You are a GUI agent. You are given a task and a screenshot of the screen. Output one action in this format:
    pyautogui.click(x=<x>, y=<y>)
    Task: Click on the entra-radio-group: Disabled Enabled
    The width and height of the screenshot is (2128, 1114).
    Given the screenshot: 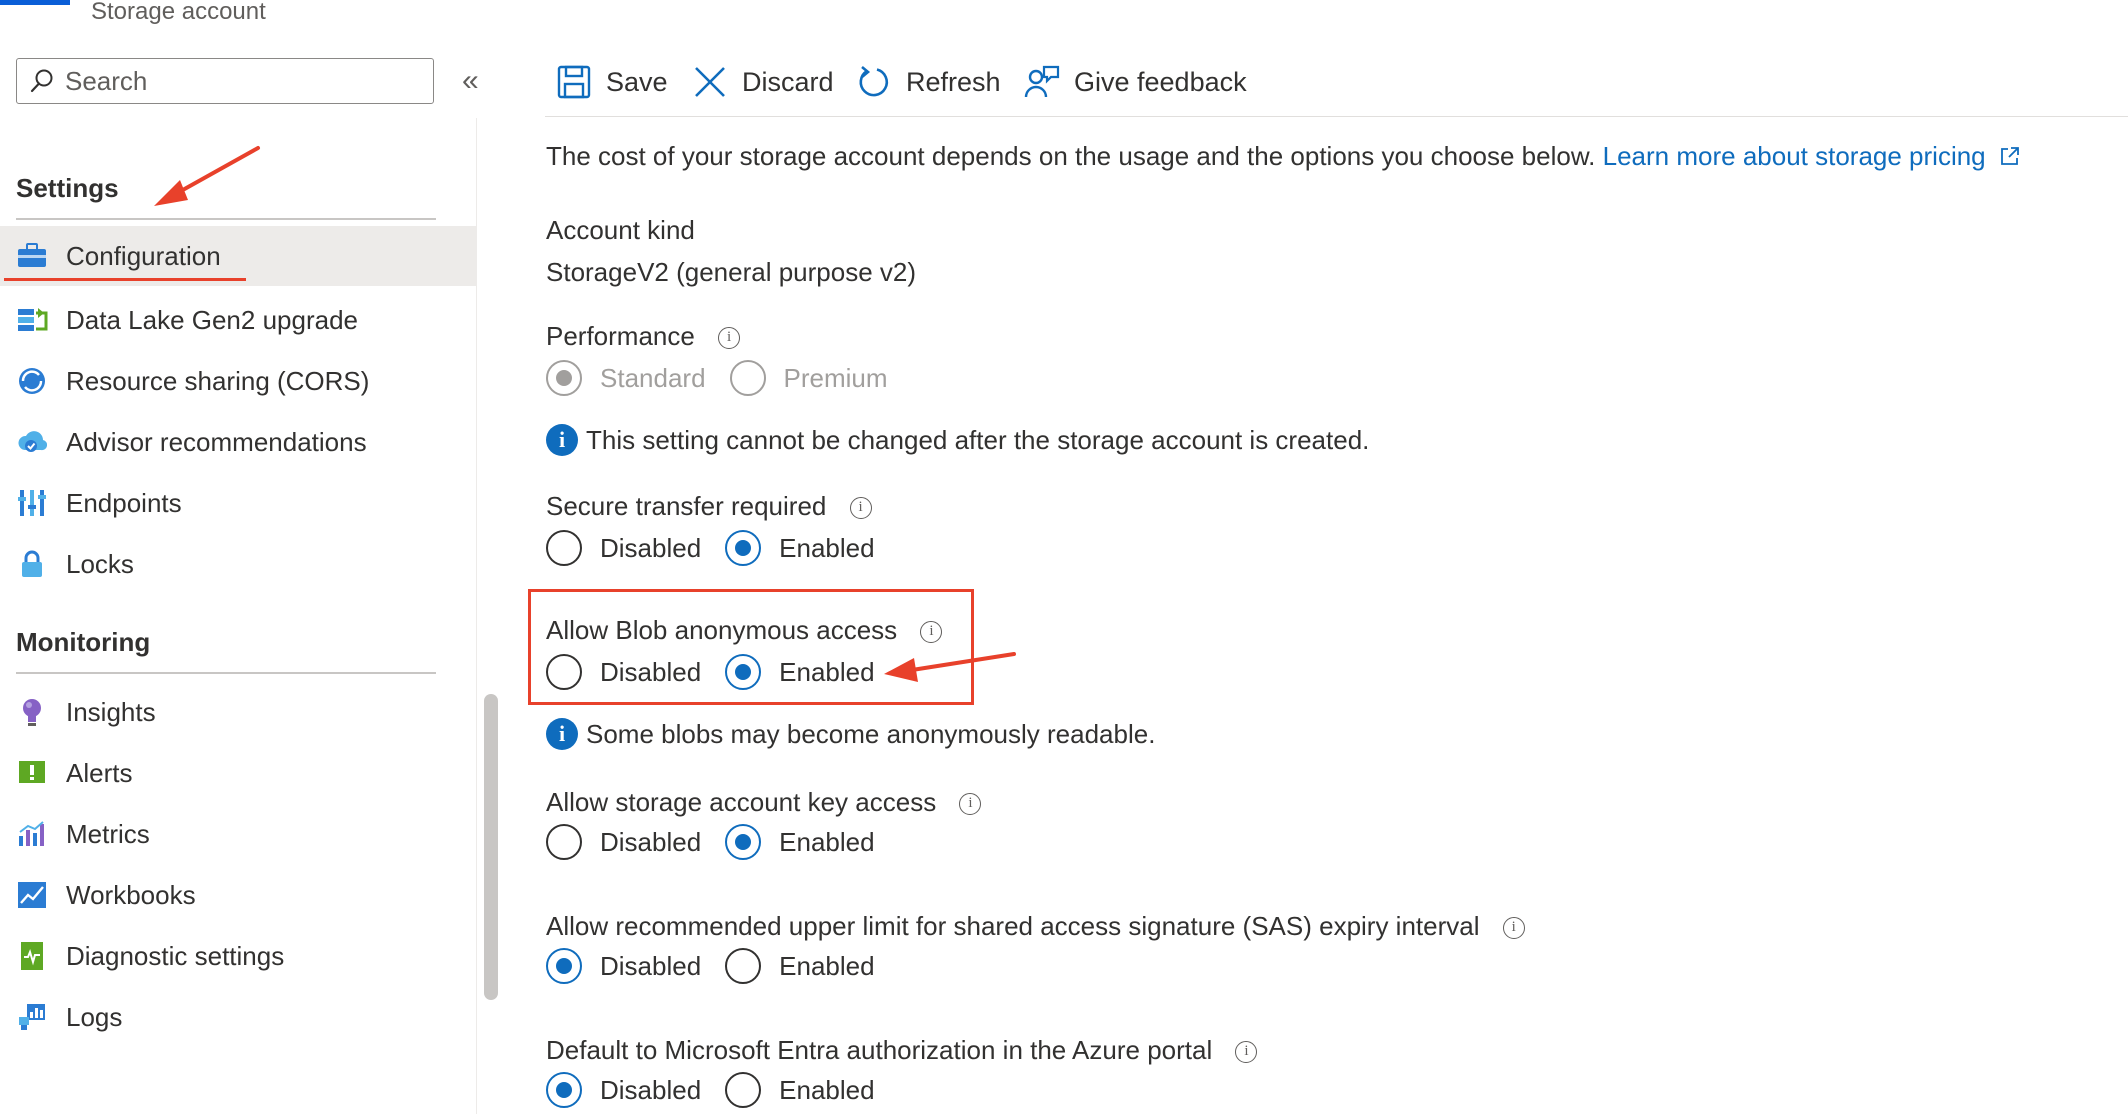 What is the action you would take?
    pyautogui.click(x=710, y=1090)
    